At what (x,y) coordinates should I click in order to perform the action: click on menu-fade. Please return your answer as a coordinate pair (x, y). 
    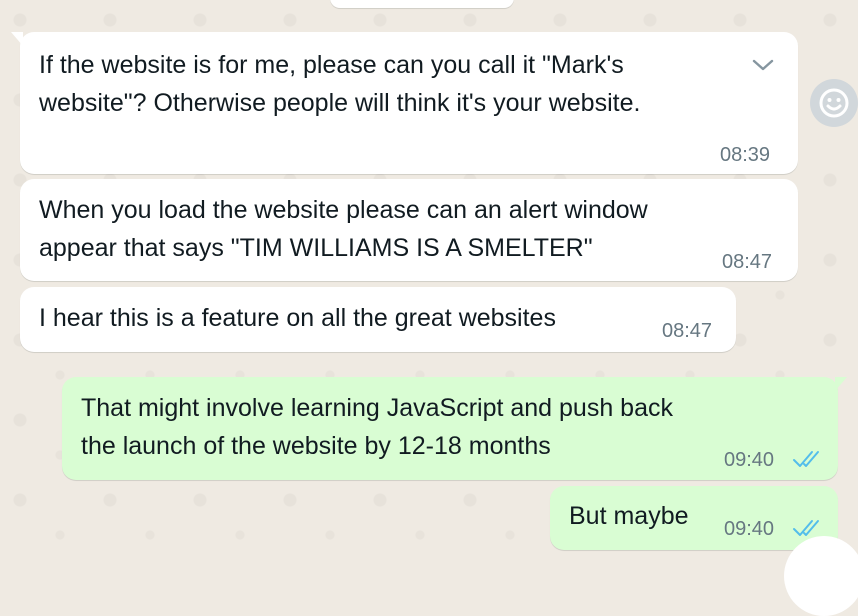
    Looking at the image, I should click on (712, 62).